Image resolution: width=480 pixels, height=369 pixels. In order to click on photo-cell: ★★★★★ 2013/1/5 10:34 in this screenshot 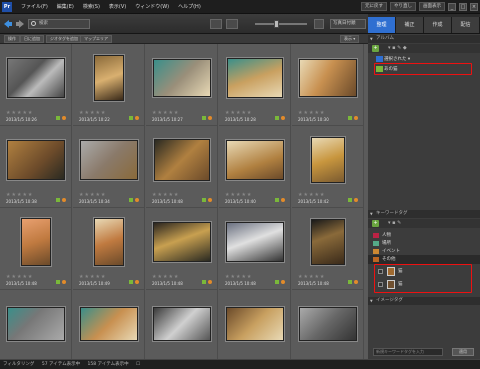, I will do `click(109, 167)`.